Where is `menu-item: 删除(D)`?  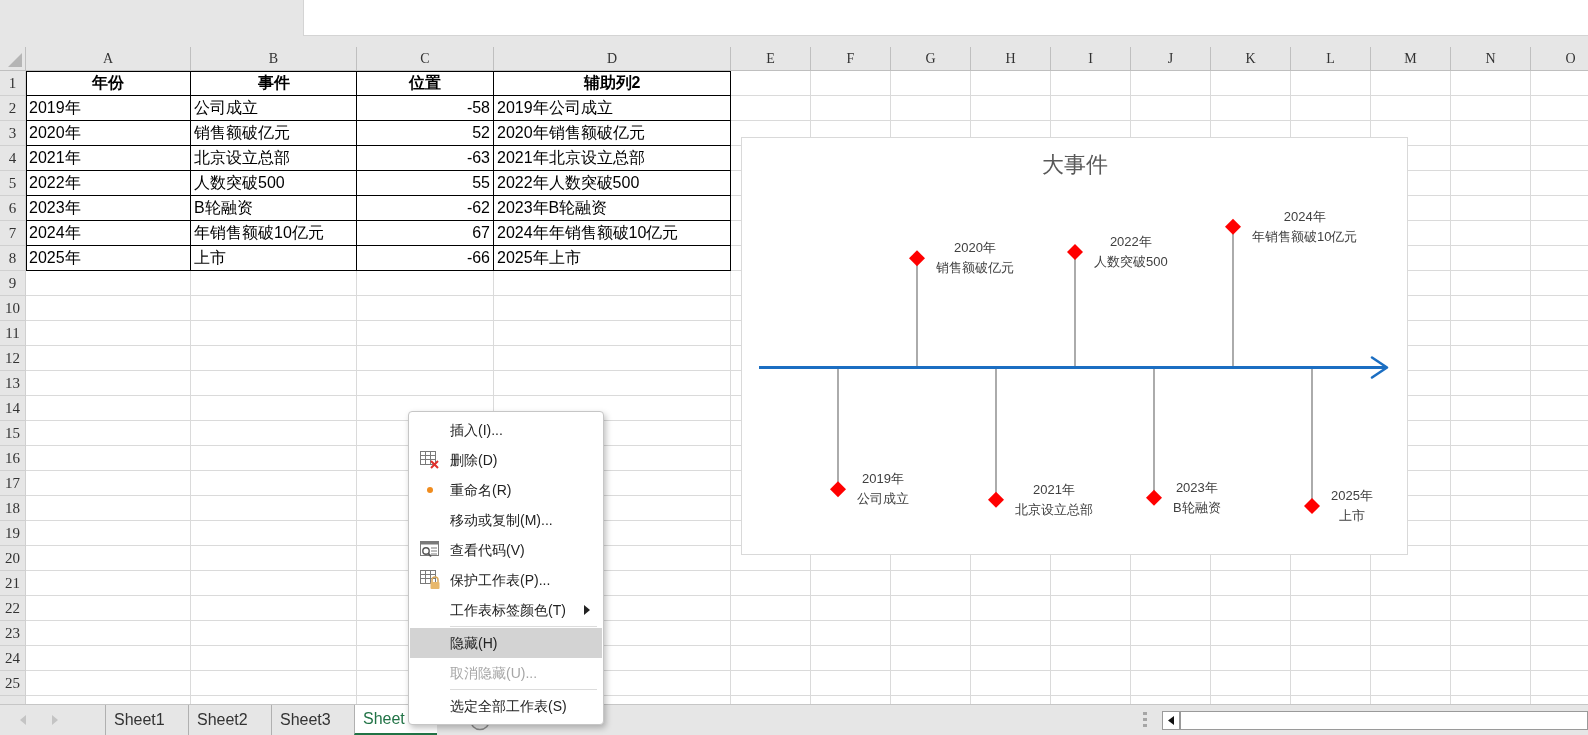 menu-item: 删除(D) is located at coordinates (506, 460).